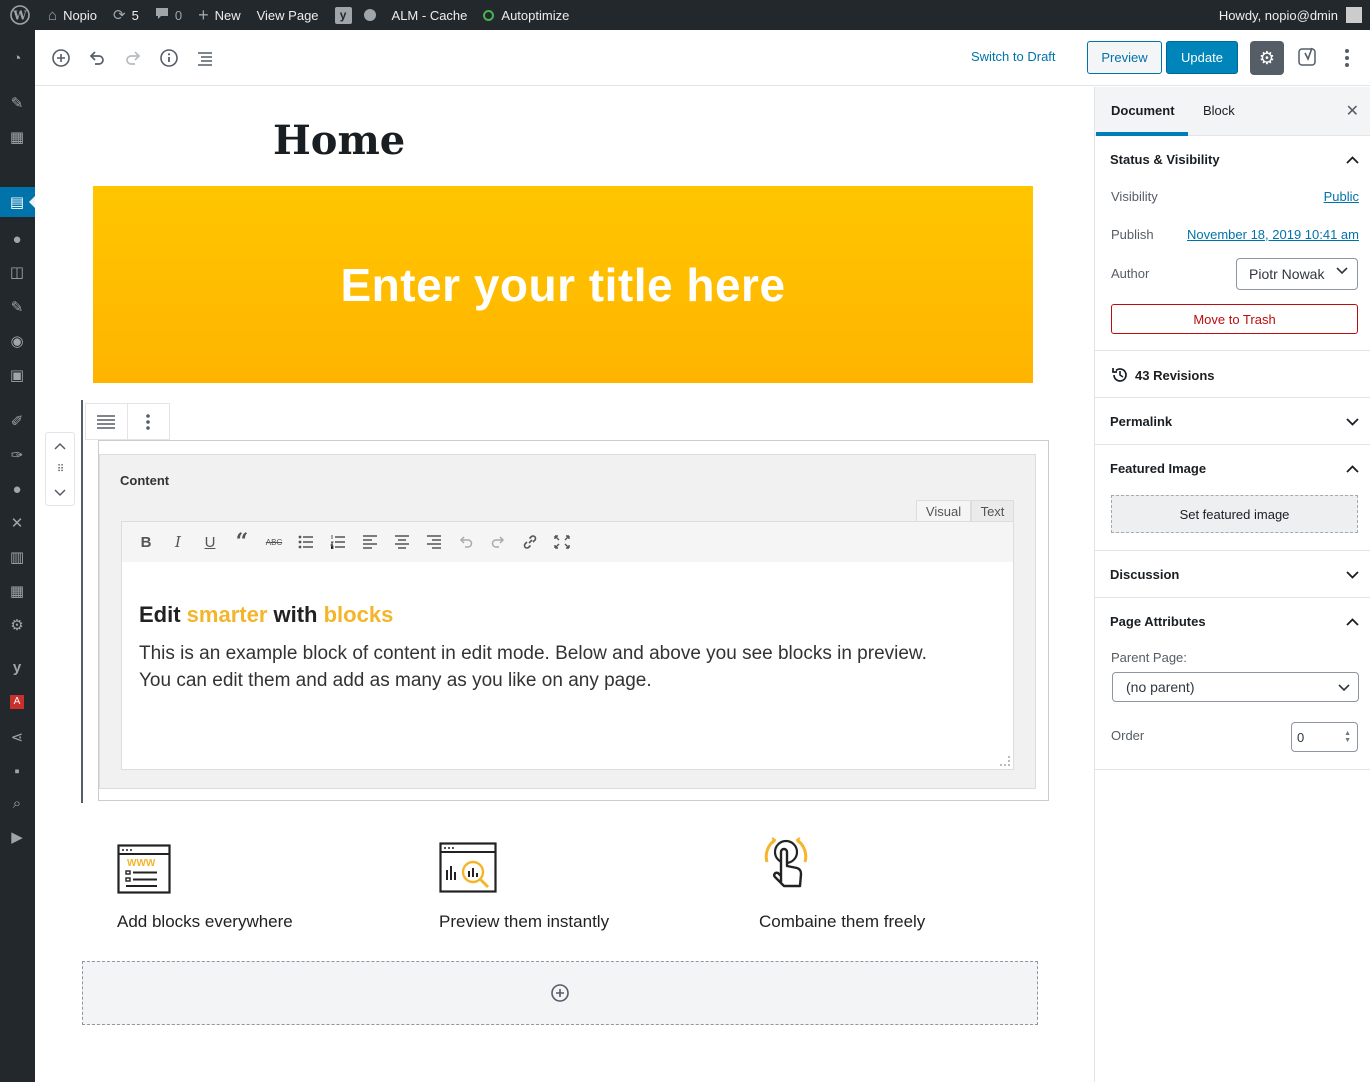 The image size is (1370, 1082). I want to click on move-up-button, so click(60, 446).